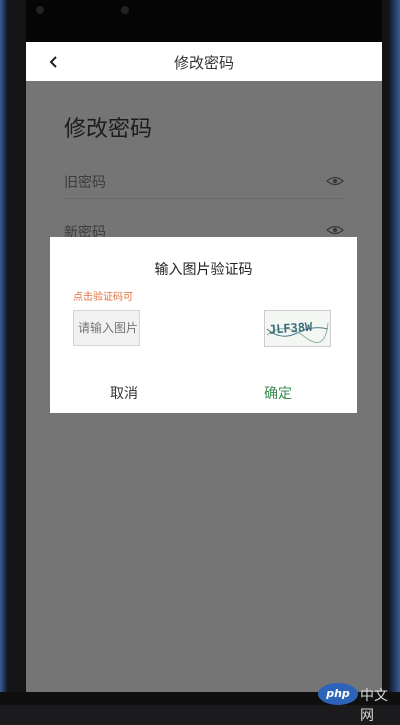 The image size is (400, 725). Describe the element at coordinates (394, 352) in the screenshot. I see `phone-frame-edge-right` at that location.